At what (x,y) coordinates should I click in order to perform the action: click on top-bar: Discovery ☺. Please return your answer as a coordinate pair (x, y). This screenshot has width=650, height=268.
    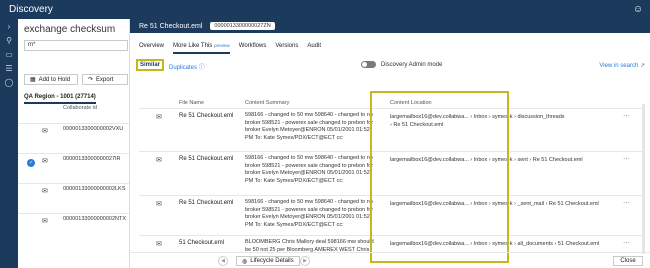
    Looking at the image, I should click on (325, 9).